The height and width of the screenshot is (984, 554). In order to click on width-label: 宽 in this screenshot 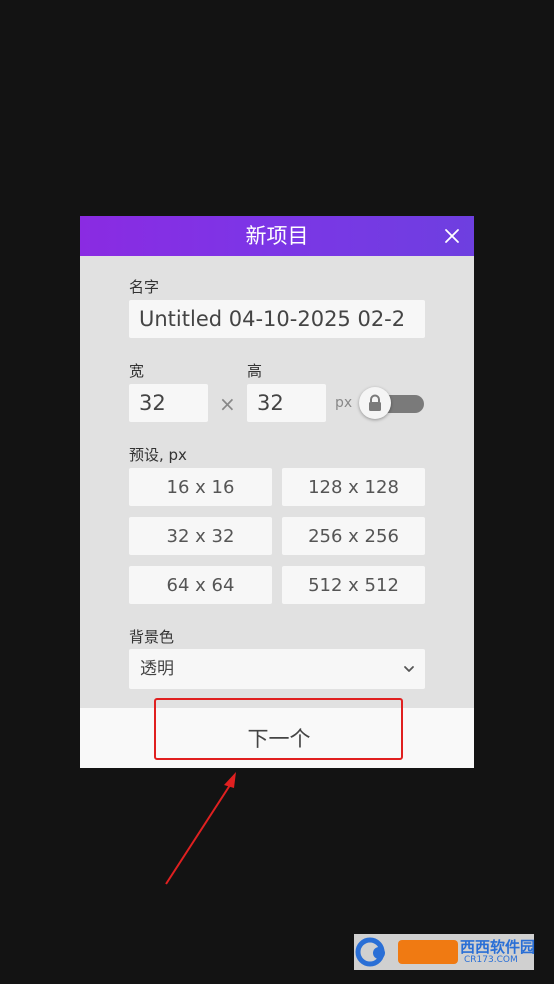, I will do `click(137, 371)`.